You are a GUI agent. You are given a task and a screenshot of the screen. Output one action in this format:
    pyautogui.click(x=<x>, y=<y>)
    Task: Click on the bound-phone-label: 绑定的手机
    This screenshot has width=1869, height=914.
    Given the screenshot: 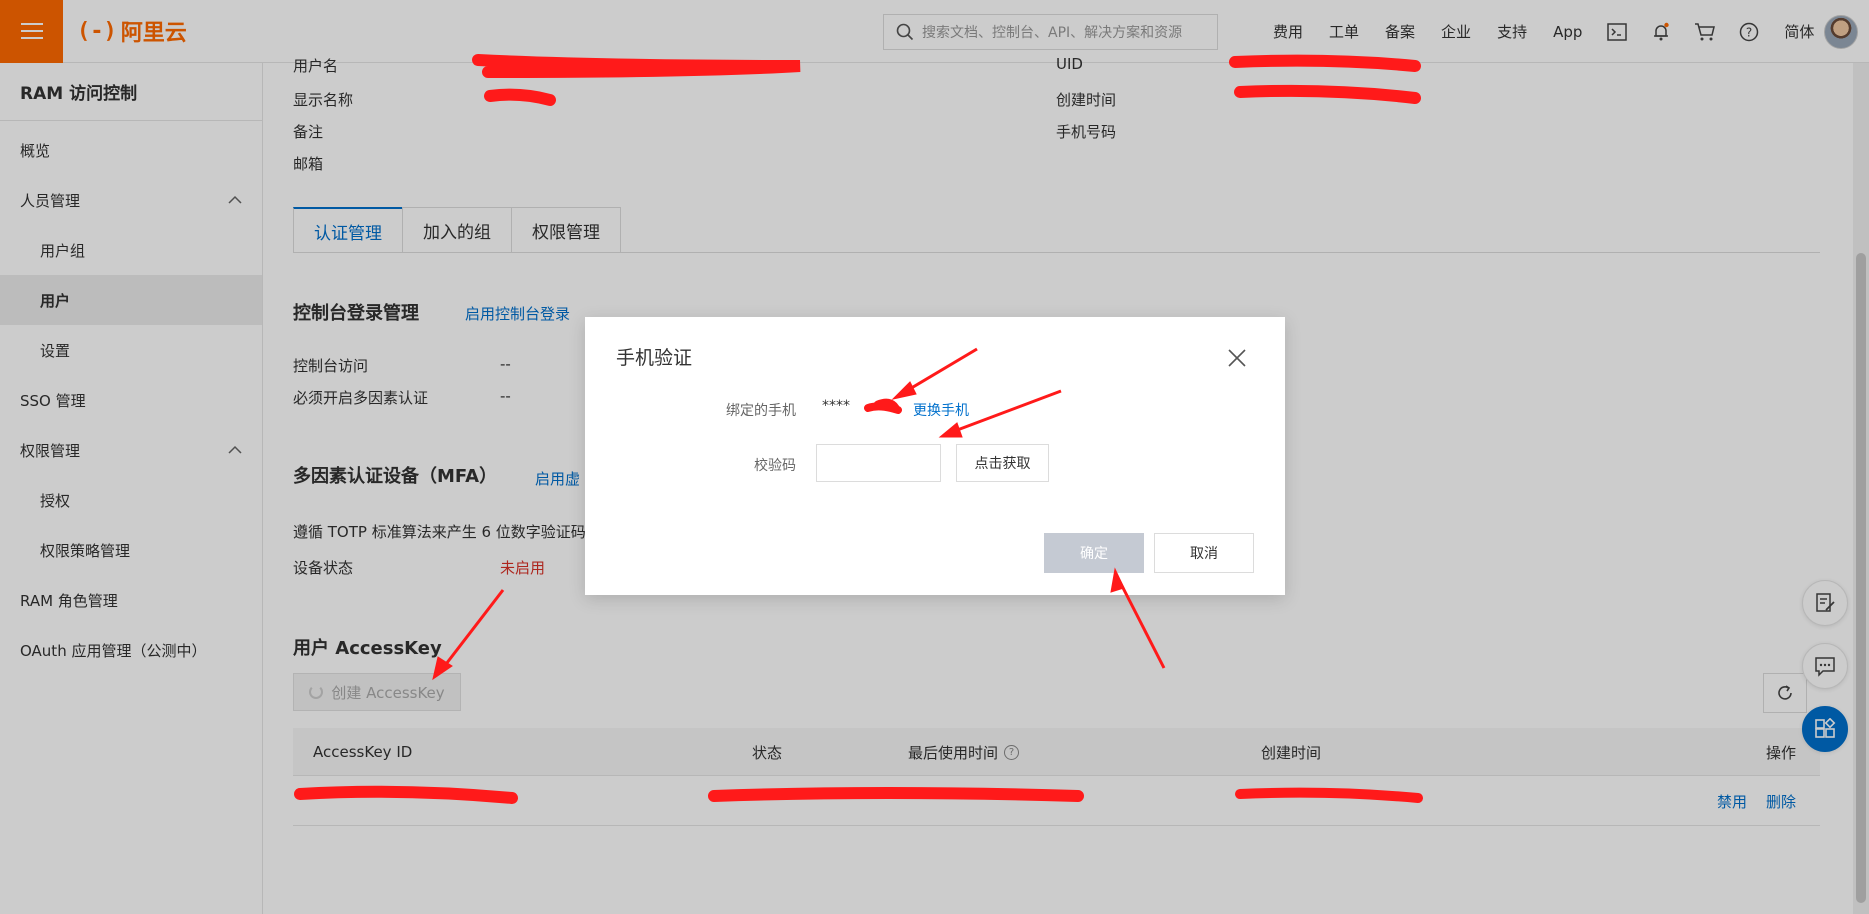 What is the action you would take?
    pyautogui.click(x=761, y=411)
    